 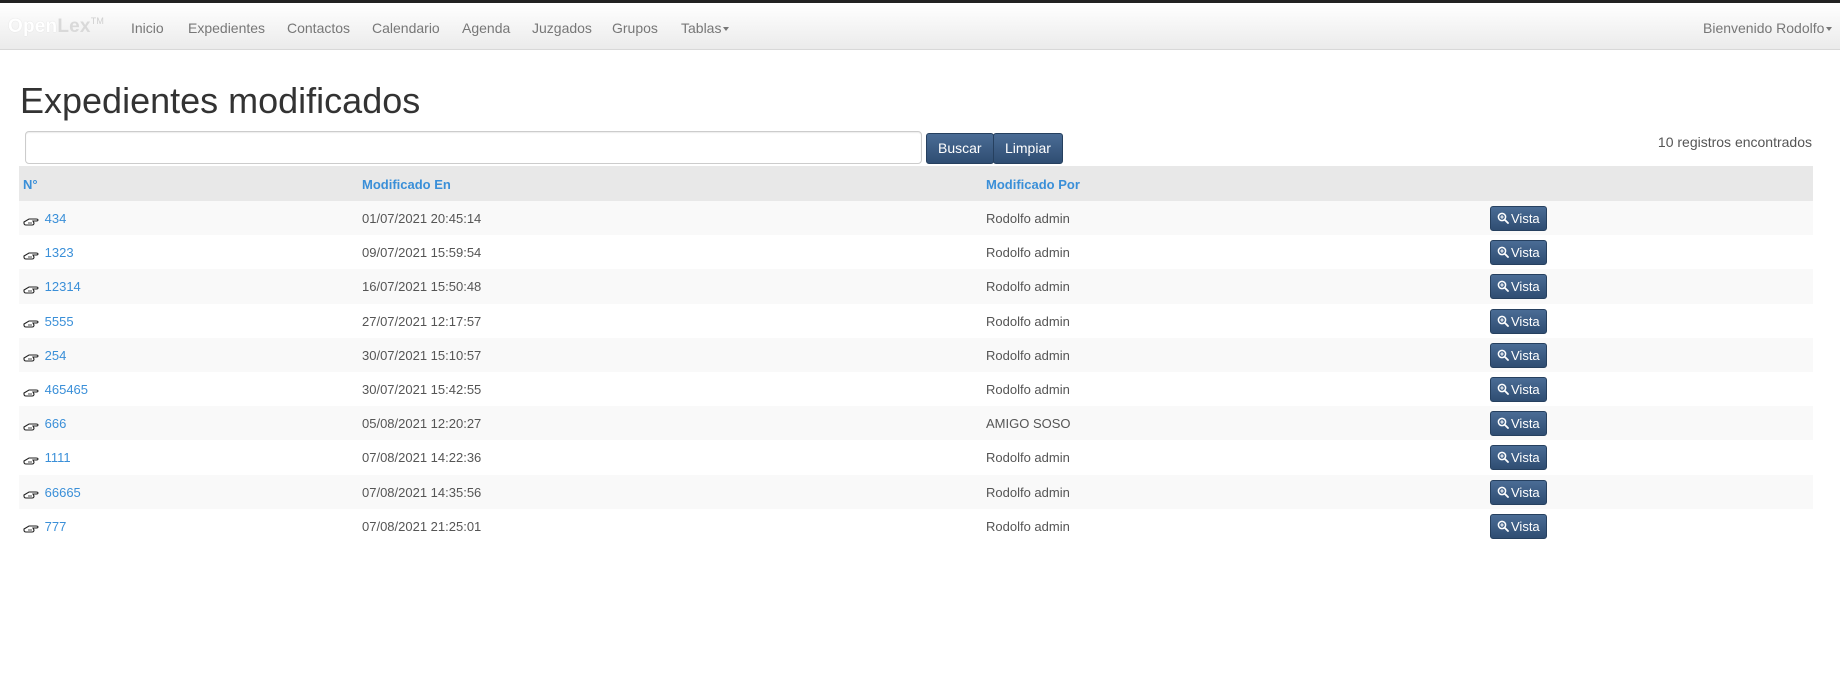 I want to click on nav-item-juzgados: Juzgados, so click(x=562, y=28).